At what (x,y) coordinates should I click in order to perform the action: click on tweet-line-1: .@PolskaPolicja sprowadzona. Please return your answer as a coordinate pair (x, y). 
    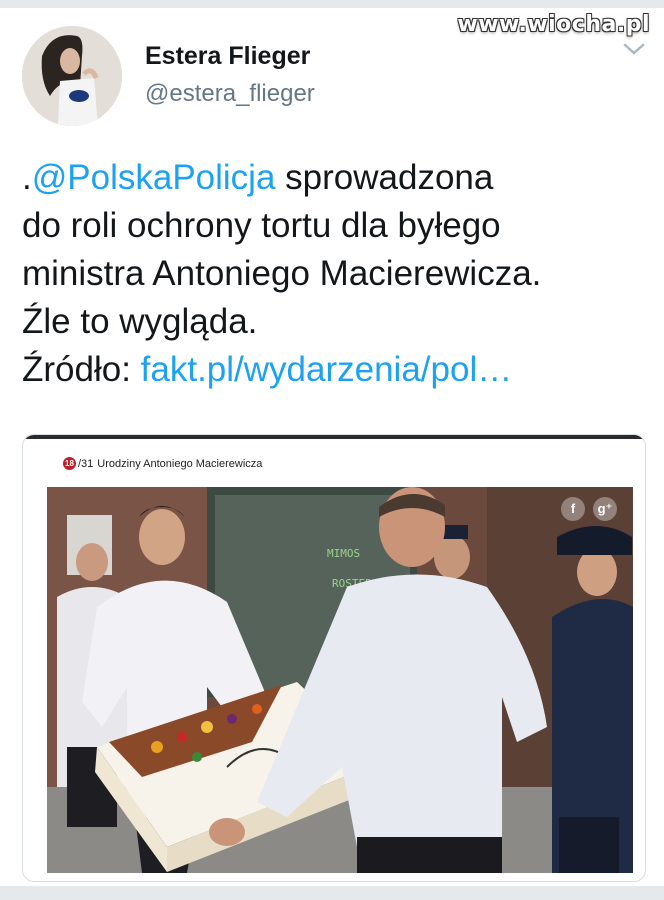
    Looking at the image, I should click on (337, 178).